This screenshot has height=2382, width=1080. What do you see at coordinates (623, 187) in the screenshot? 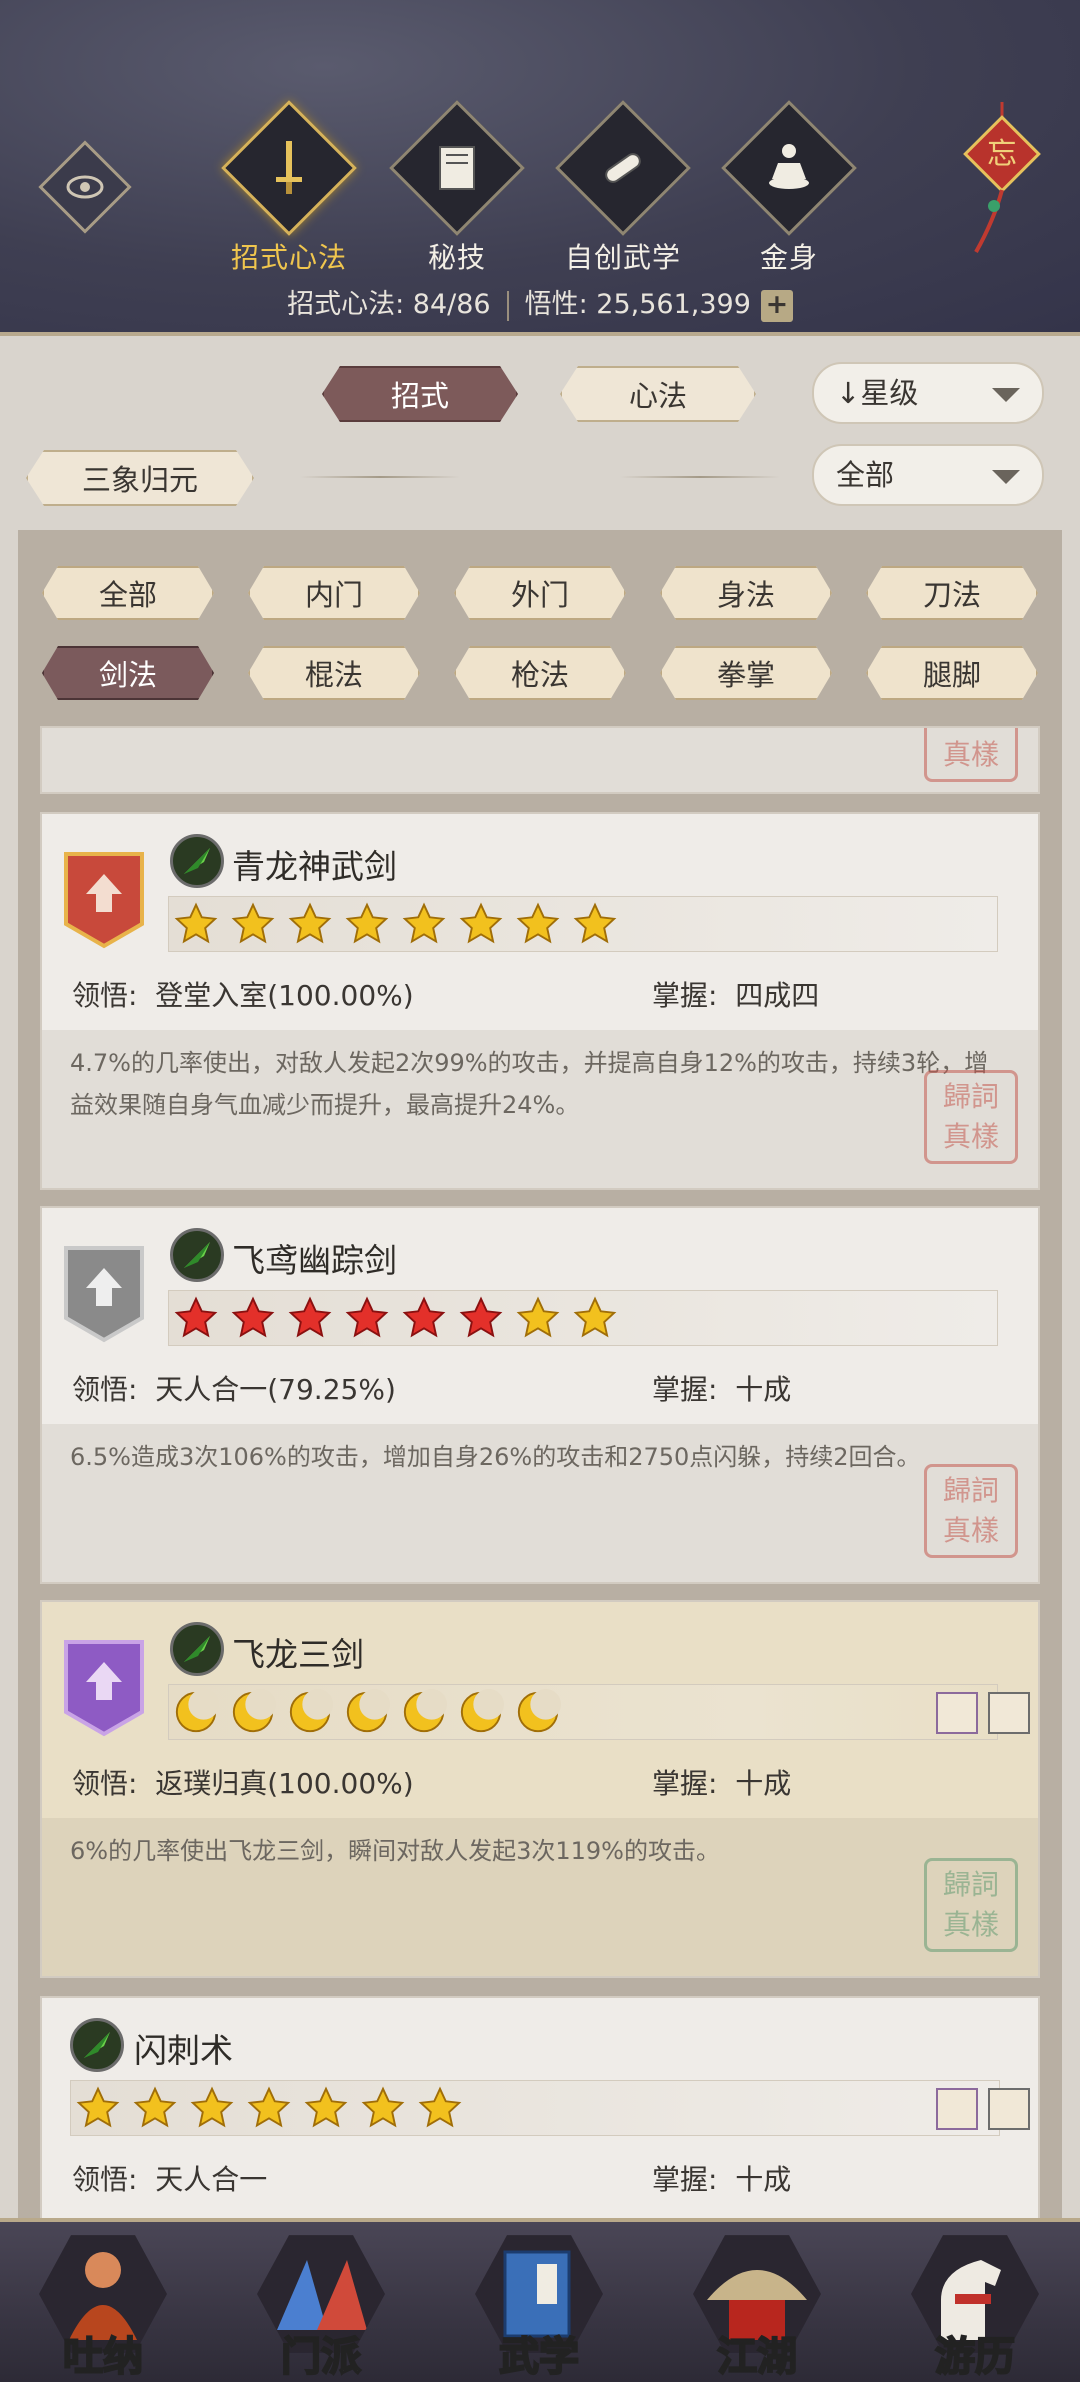
I see `tab-self-created: 自创武学` at bounding box center [623, 187].